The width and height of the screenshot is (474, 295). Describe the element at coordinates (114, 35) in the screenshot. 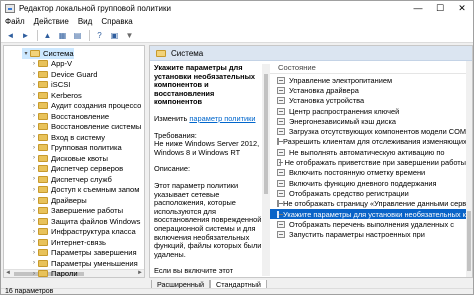

I see `properties-icon: ▣` at that location.